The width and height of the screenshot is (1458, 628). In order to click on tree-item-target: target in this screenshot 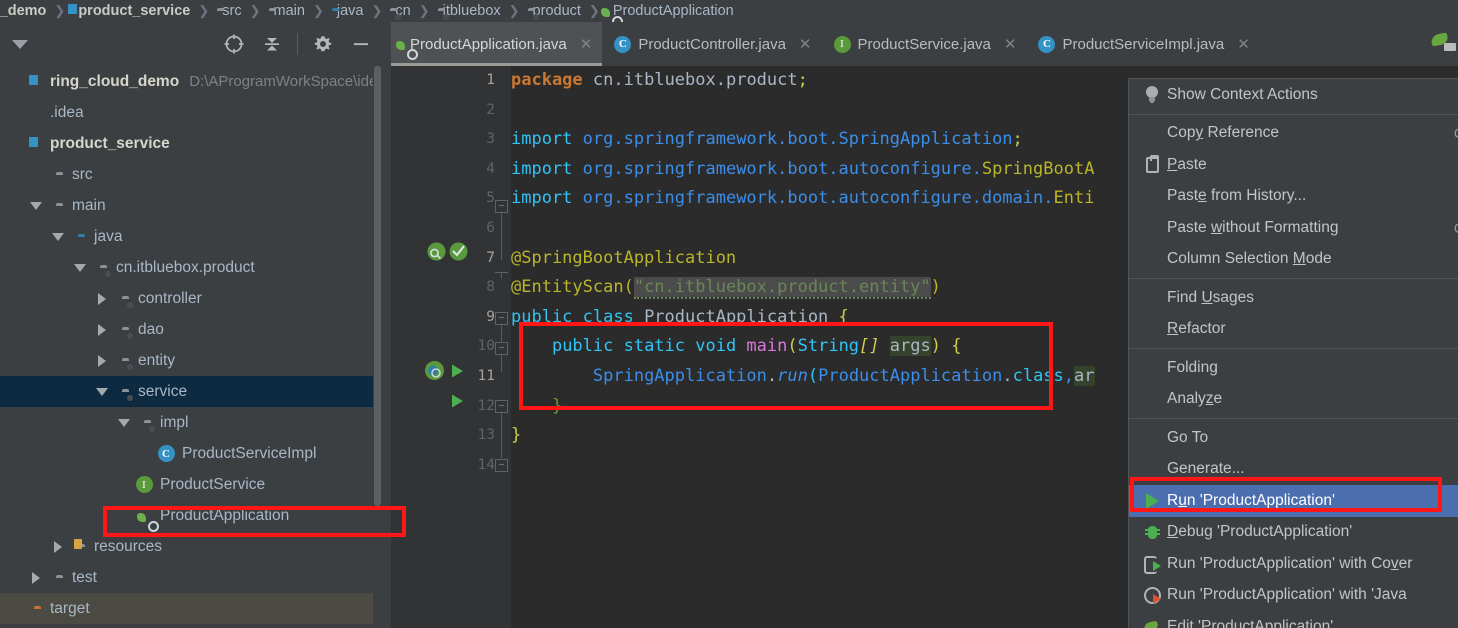, I will do `click(191, 608)`.